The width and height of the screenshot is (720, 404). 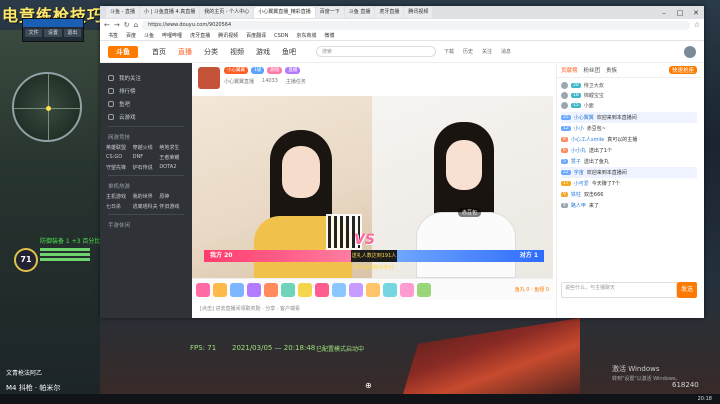 What do you see at coordinates (131, 35) in the screenshot?
I see `bookmark-item: 百度` at bounding box center [131, 35].